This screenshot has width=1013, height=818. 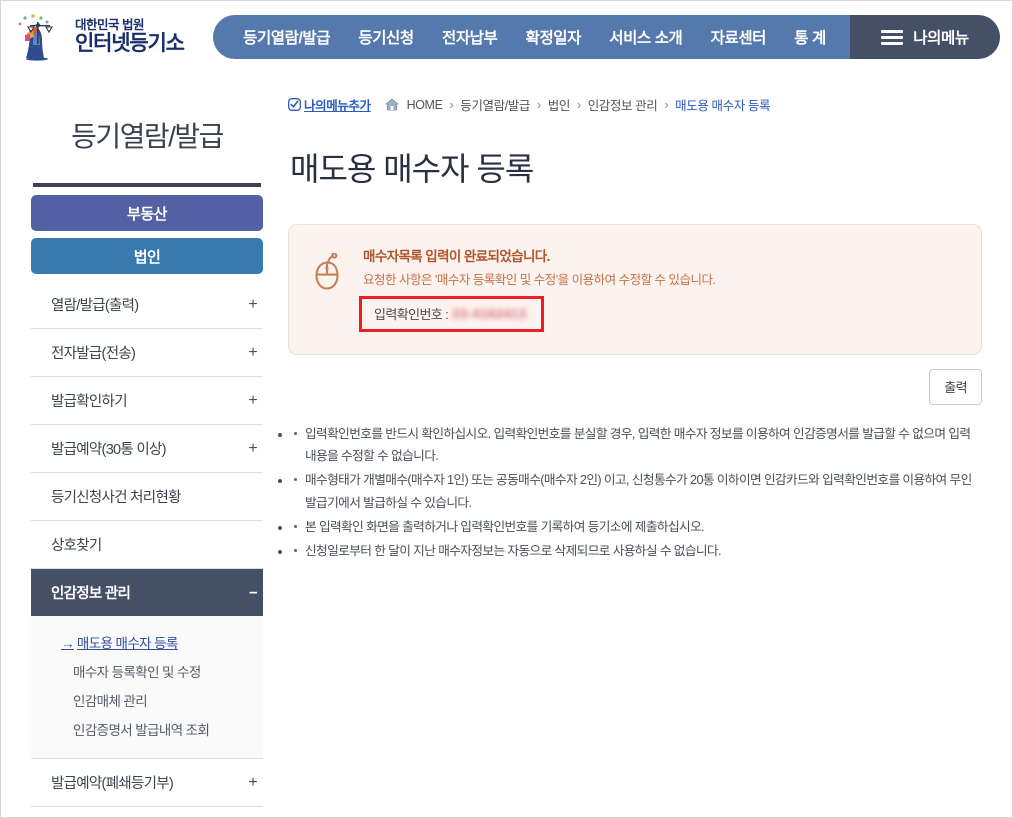 I want to click on sidebar-tab-corporation: 법인, so click(x=147, y=256).